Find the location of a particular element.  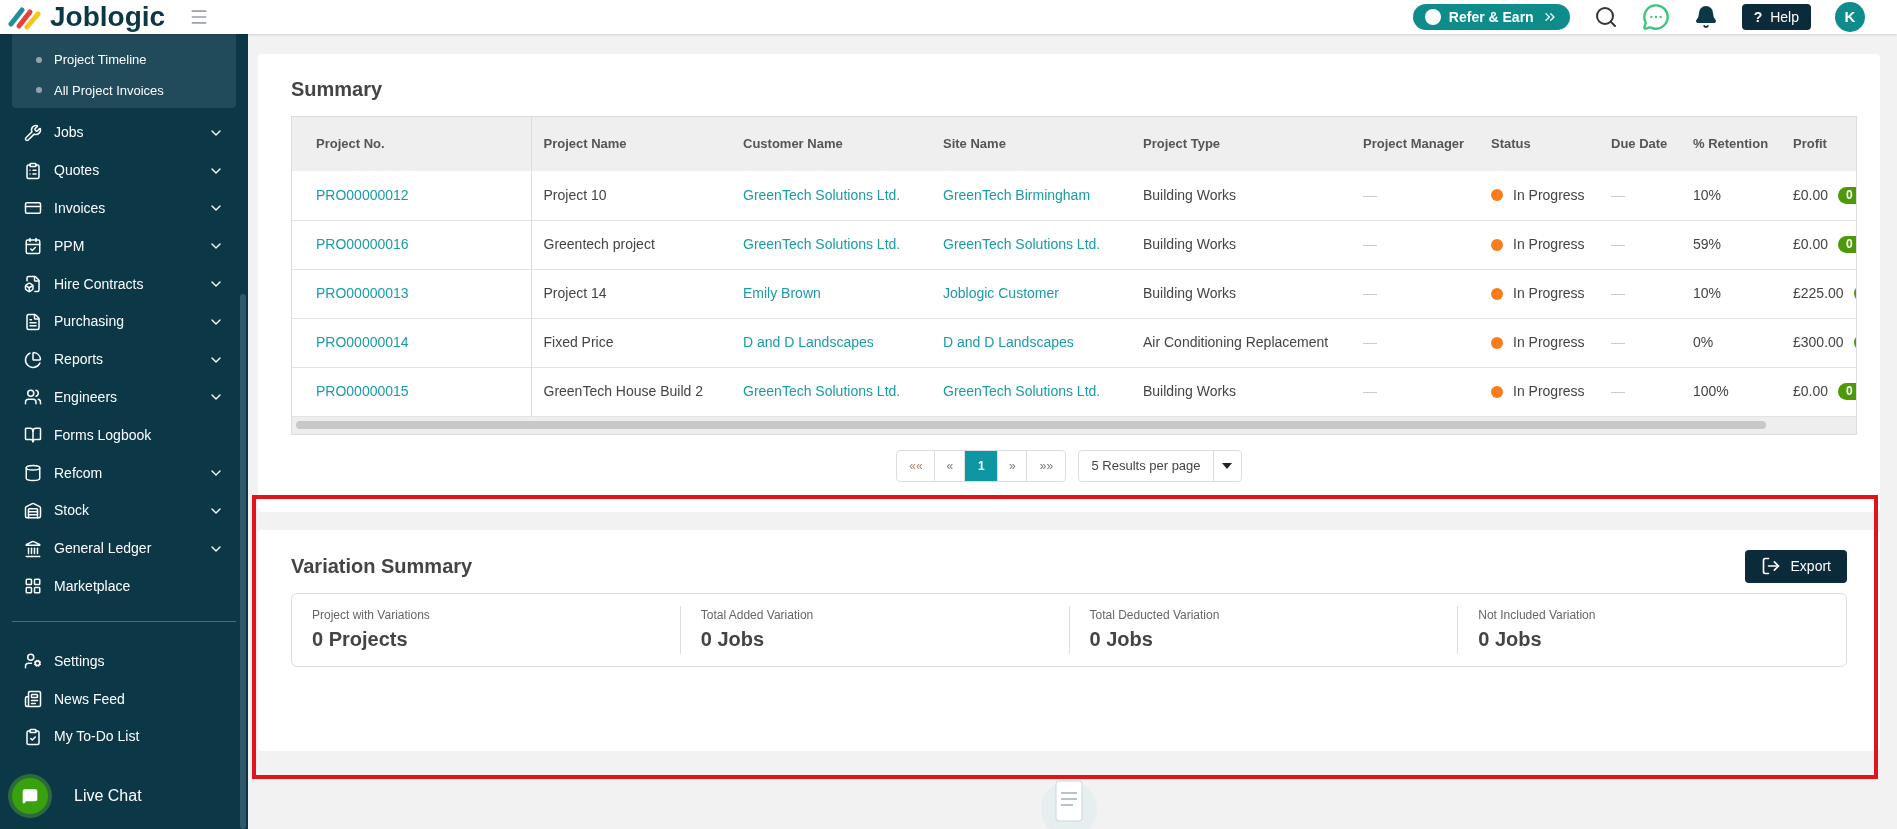

column-header: Site Name is located at coordinates (1031, 144).